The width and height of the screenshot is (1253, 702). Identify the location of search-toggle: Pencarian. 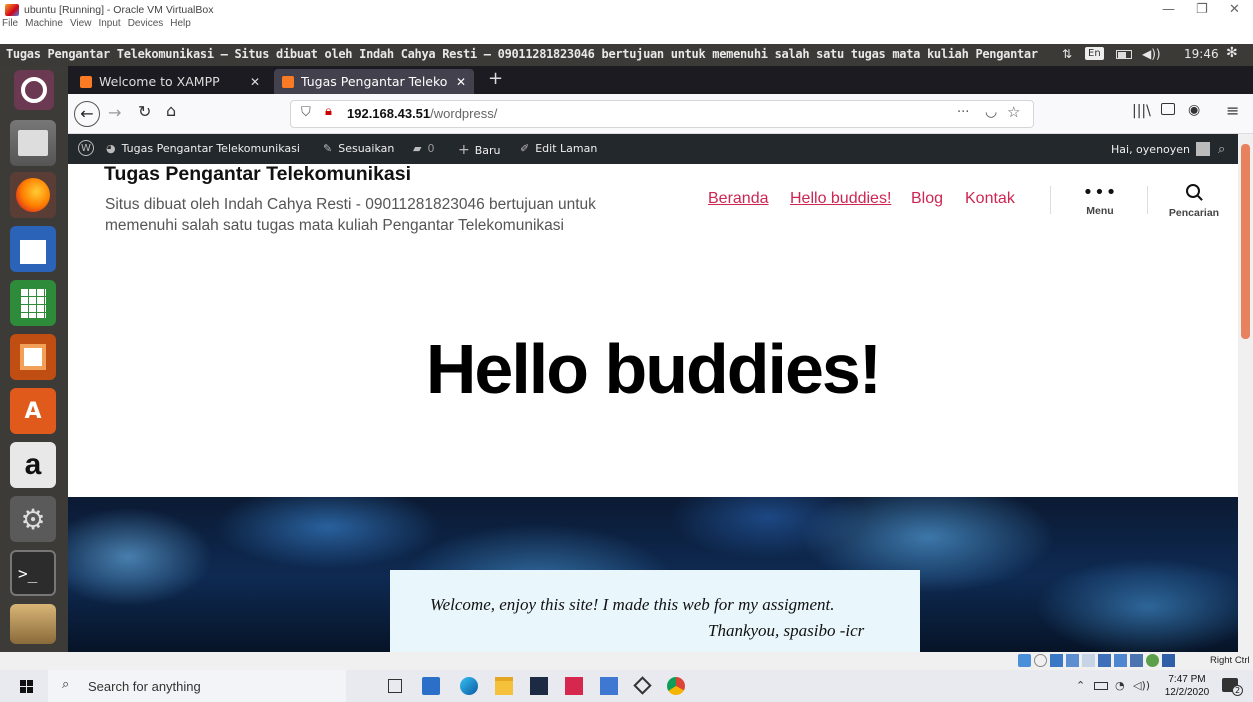
(1194, 201).